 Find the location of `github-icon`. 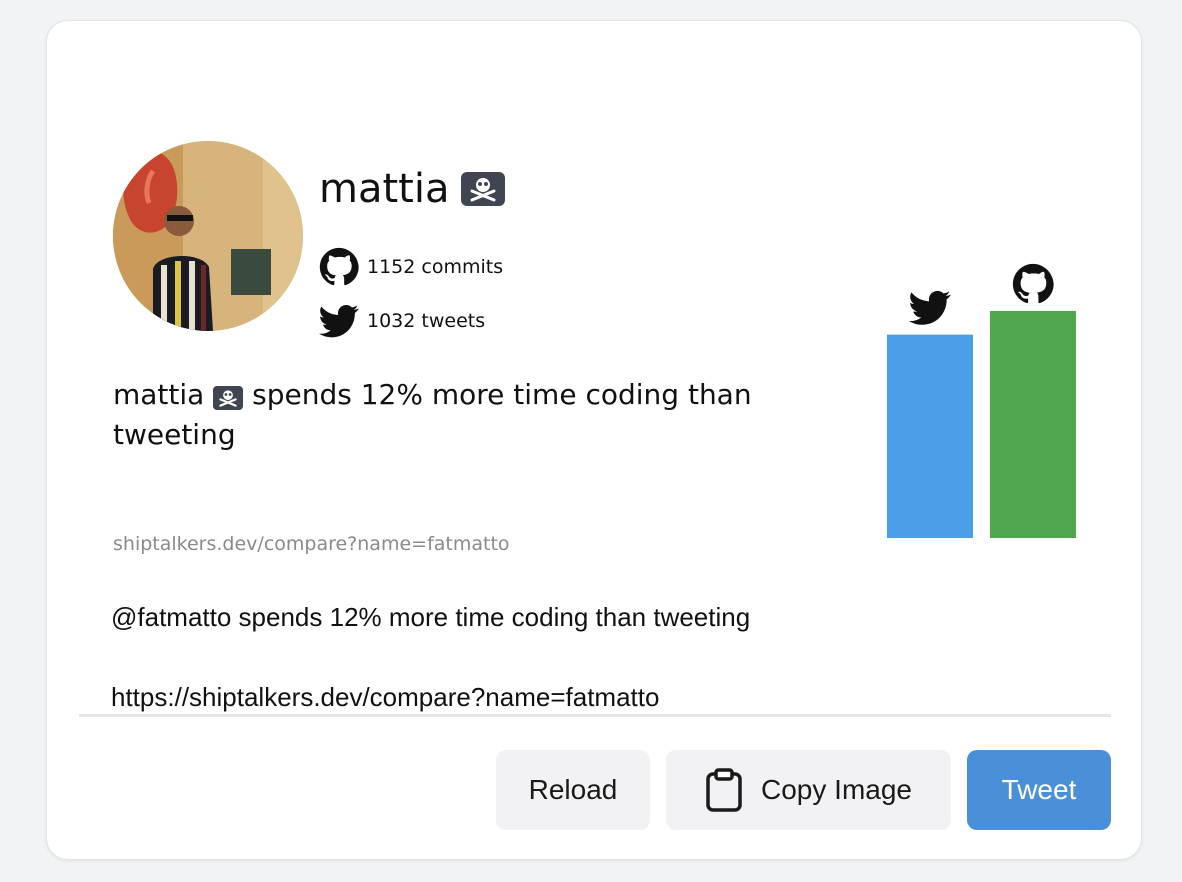

github-icon is located at coordinates (1033, 283).